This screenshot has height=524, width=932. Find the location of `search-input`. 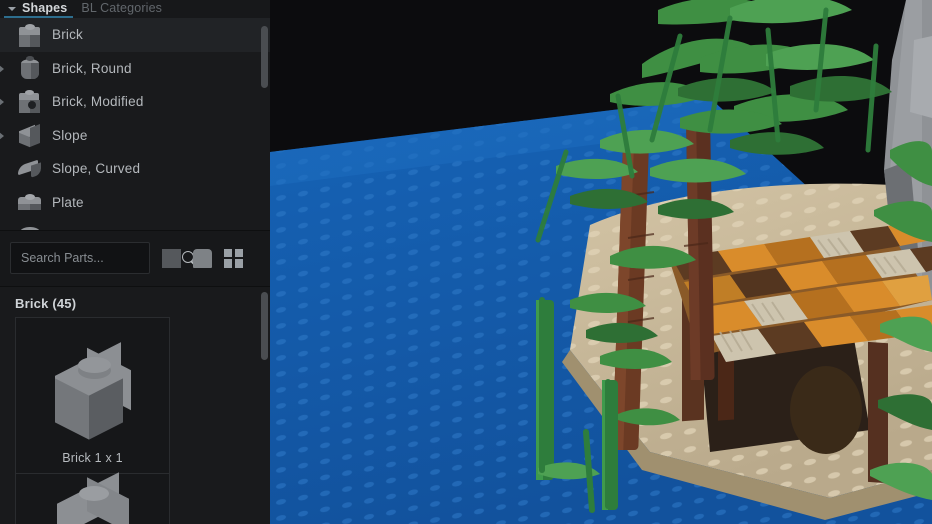

search-input is located at coordinates (101, 258).